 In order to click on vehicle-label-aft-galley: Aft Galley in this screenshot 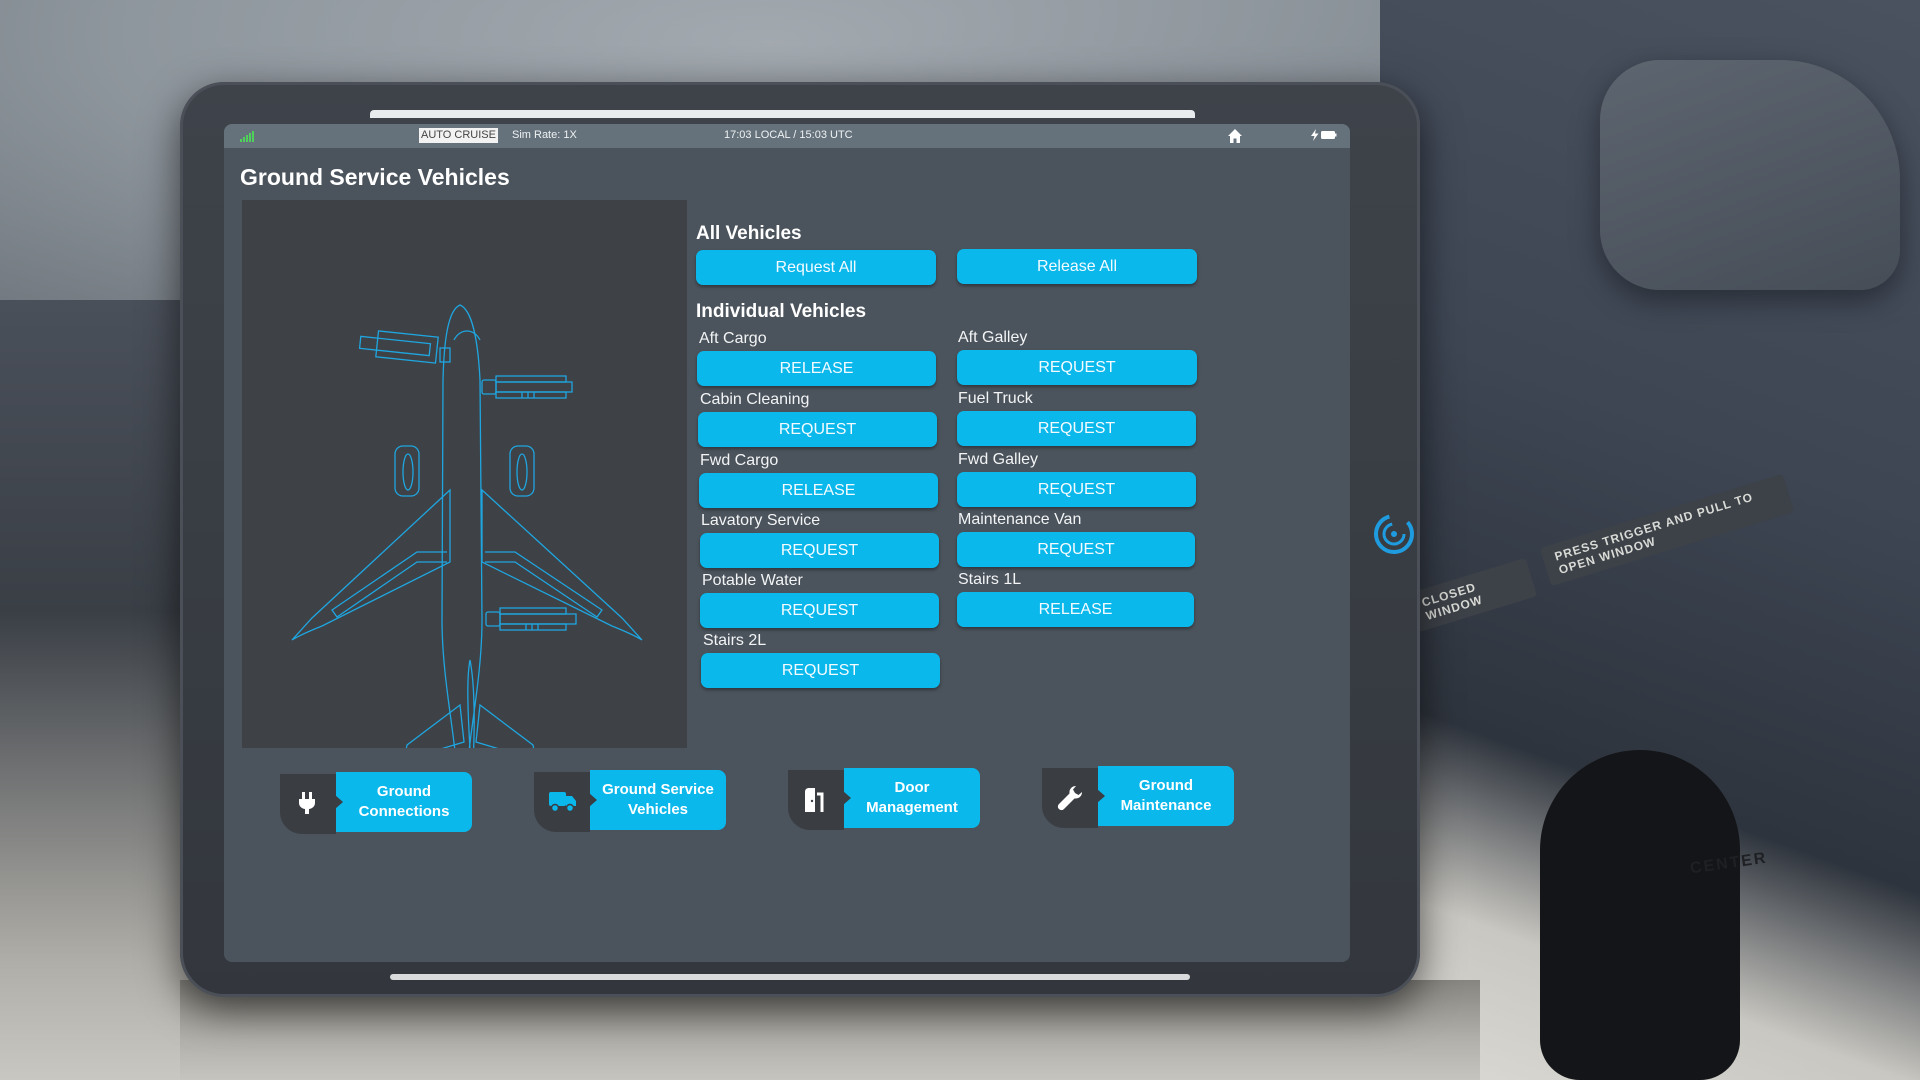, I will do `click(993, 337)`.